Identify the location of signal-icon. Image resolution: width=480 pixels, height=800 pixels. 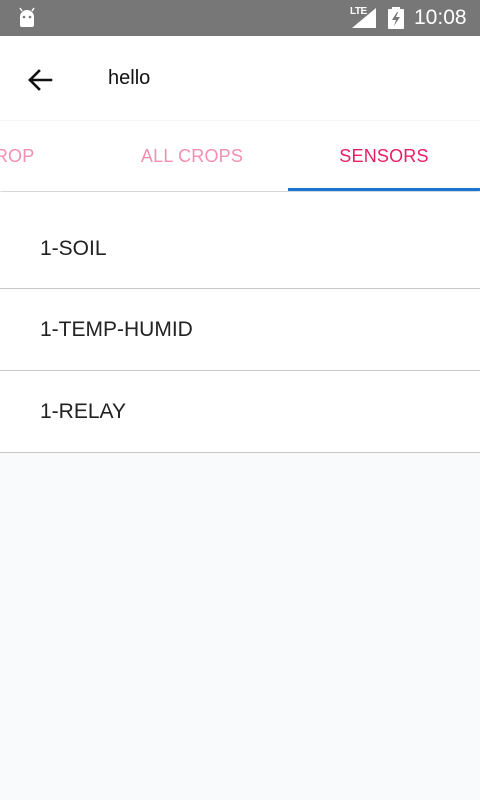
(364, 18).